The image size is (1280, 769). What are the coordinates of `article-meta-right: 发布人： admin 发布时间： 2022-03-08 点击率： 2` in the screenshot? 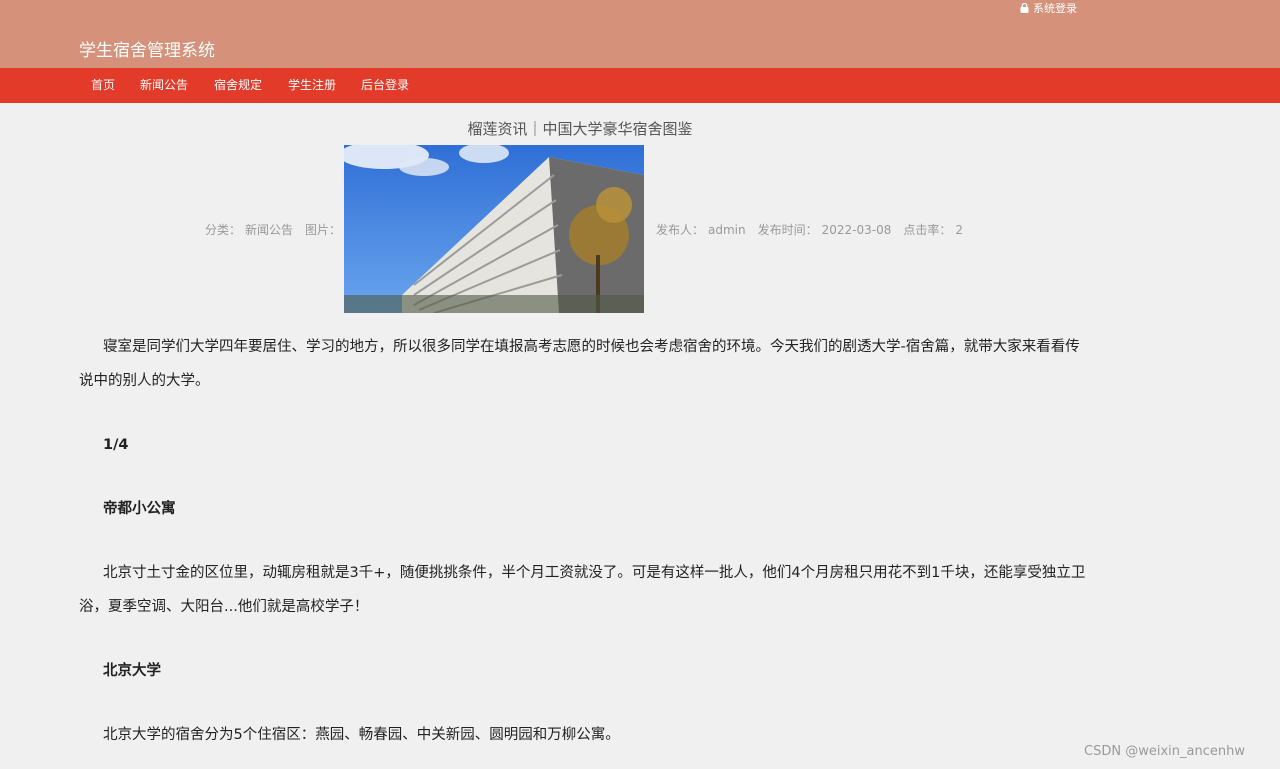 It's located at (811, 229).